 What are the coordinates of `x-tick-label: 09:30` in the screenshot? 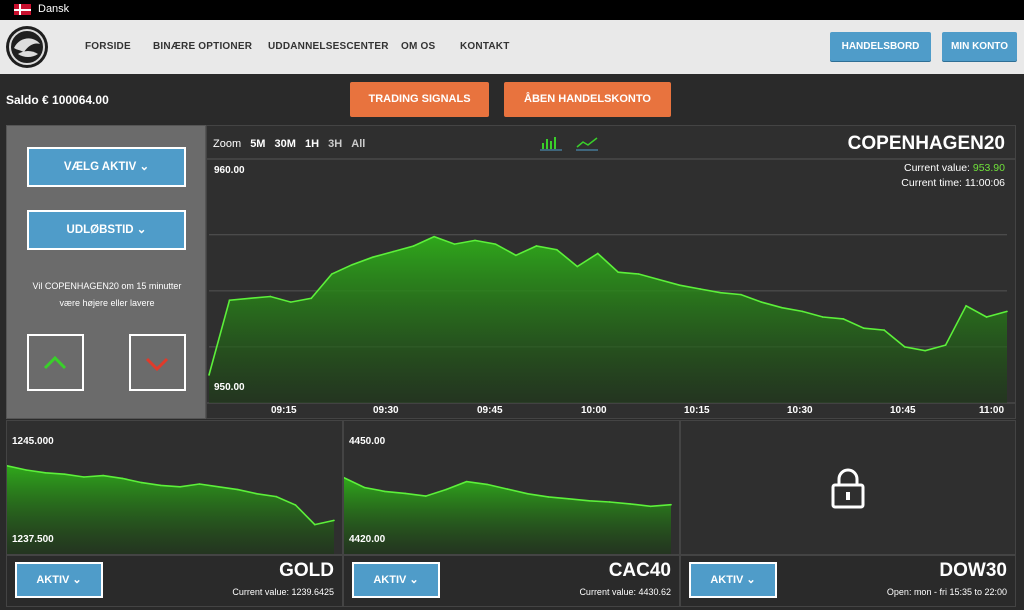 It's located at (386, 410).